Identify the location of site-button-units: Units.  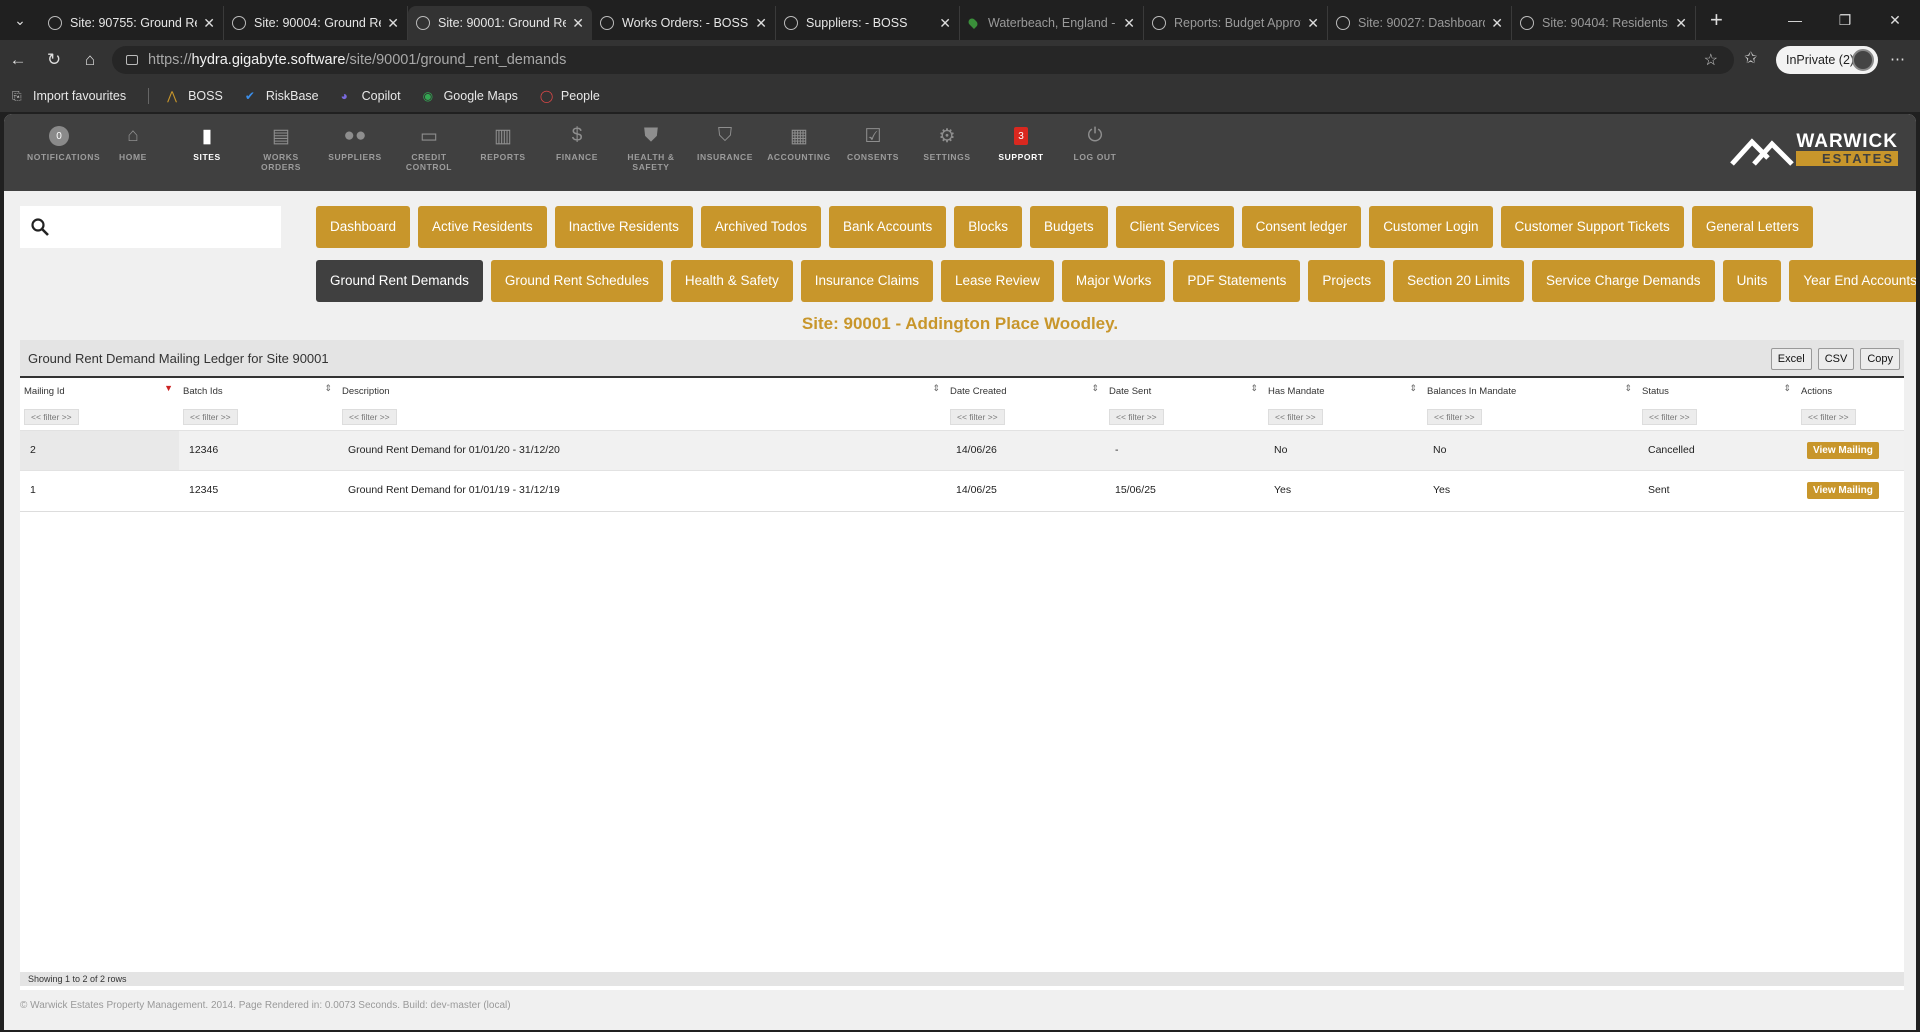
(1752, 281).